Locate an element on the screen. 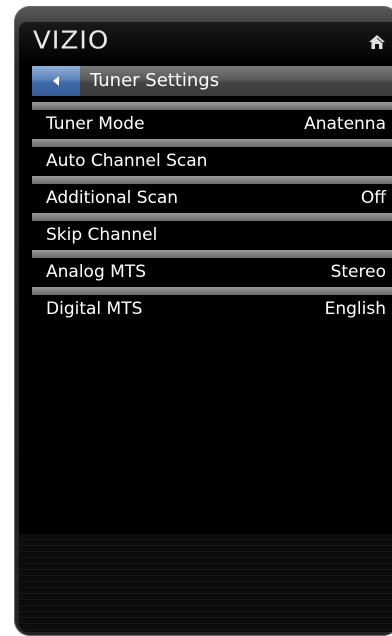 This screenshot has height=636, width=392. menu-item-label: Tuner Mode is located at coordinates (95, 124).